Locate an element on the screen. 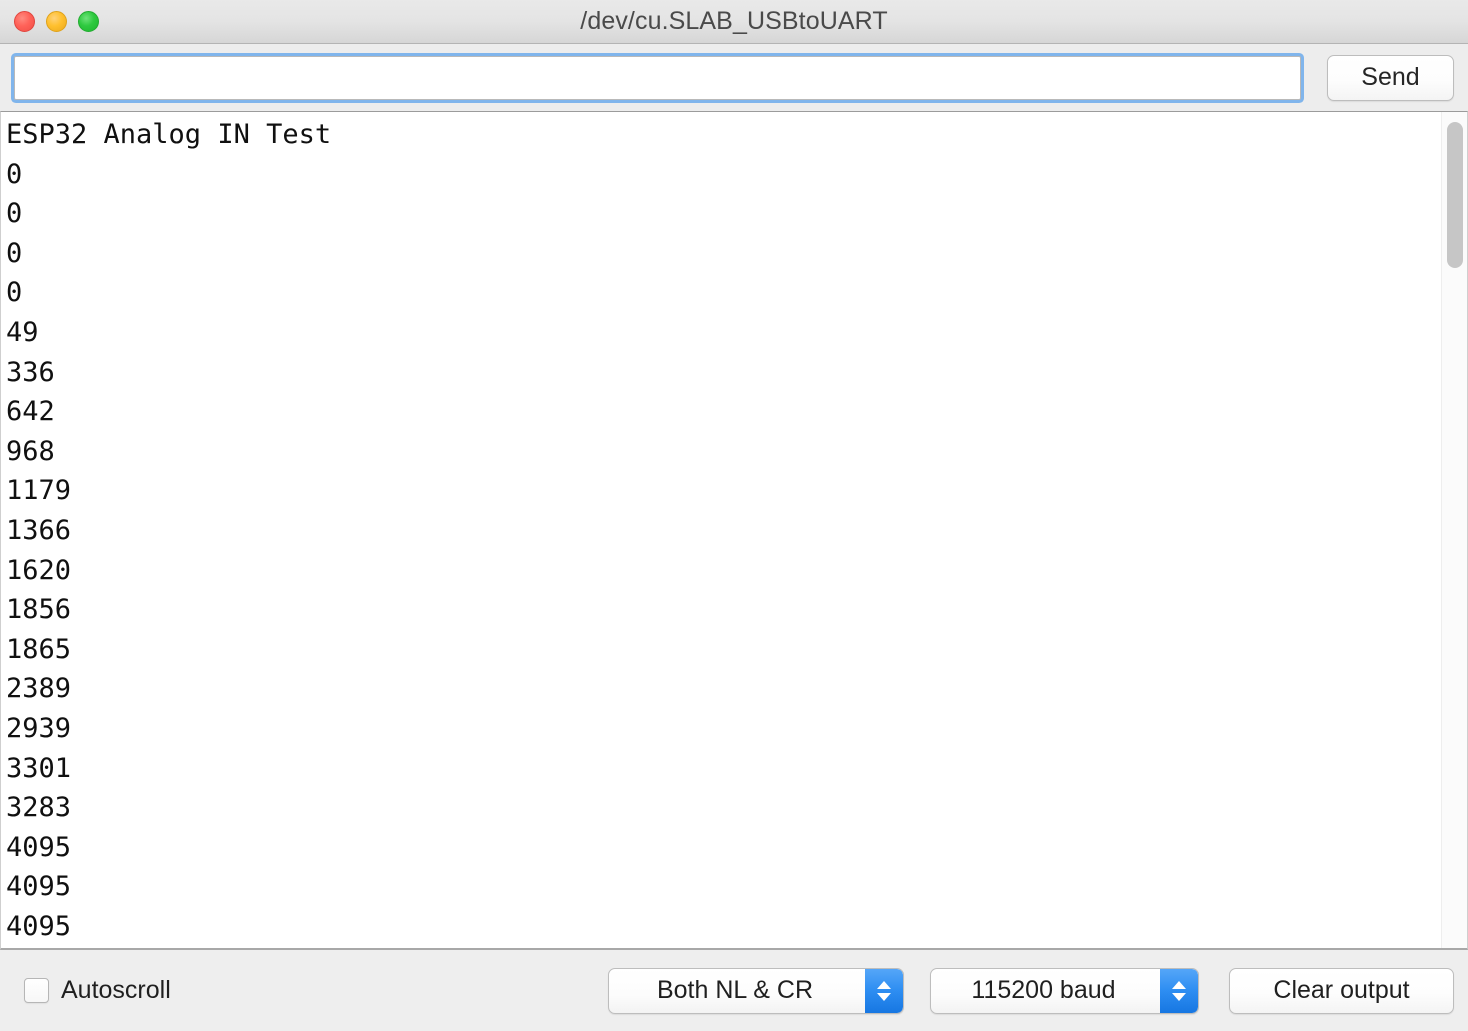  line-ending-value: Both NL & CR is located at coordinates (735, 990).